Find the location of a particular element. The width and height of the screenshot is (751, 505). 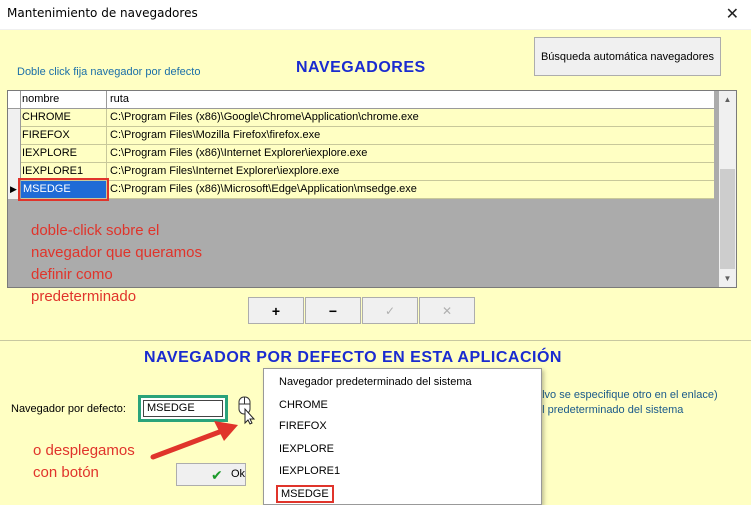

header-indicator is located at coordinates (14, 100).